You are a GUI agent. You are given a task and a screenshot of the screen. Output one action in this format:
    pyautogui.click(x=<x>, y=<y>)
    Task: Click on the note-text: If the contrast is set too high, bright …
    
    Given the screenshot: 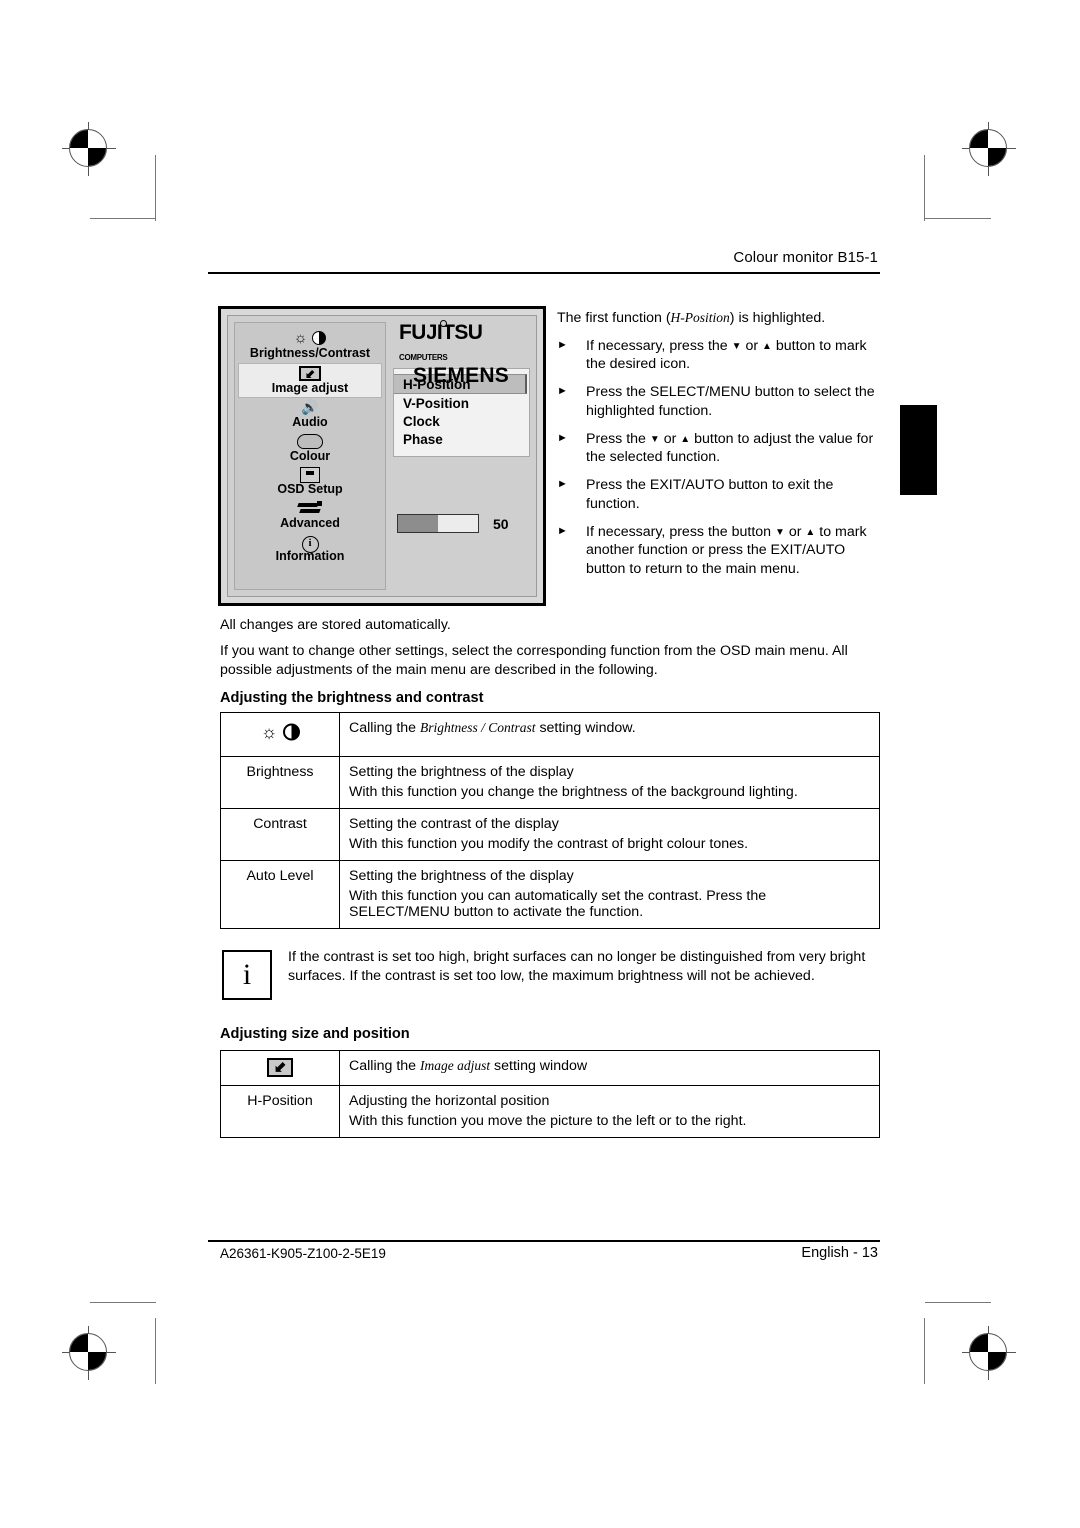 What is the action you would take?
    pyautogui.click(x=577, y=967)
    